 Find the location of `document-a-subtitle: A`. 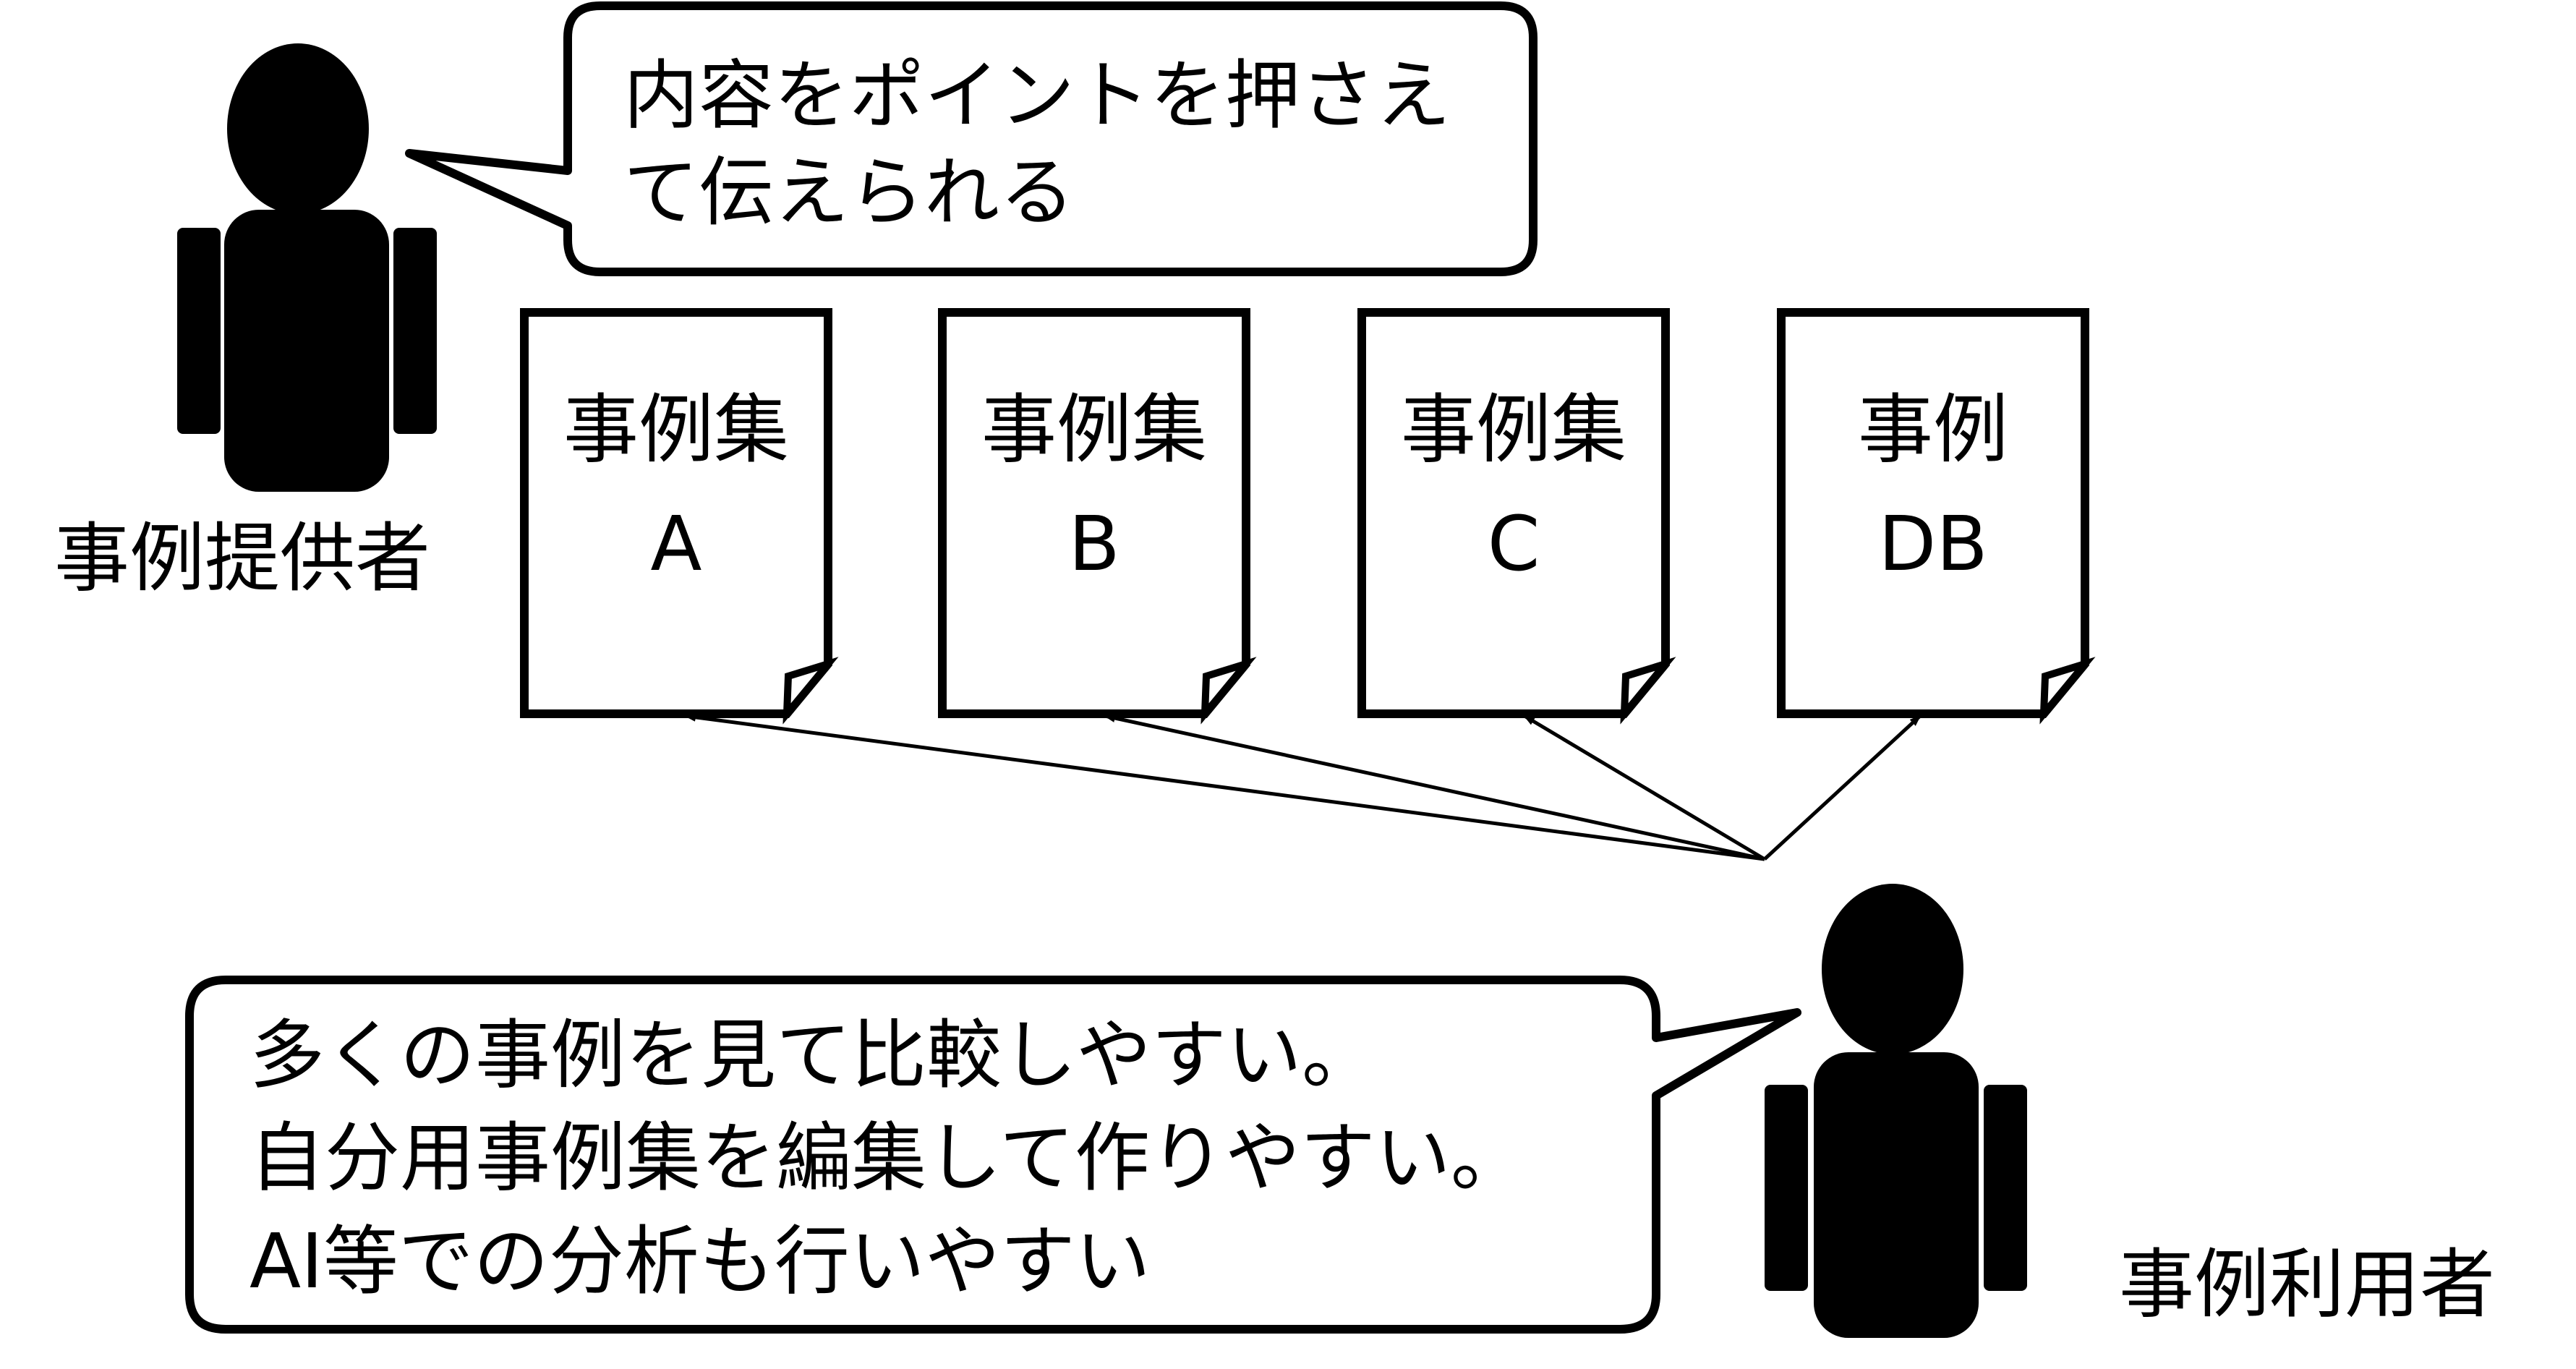

document-a-subtitle: A is located at coordinates (675, 544).